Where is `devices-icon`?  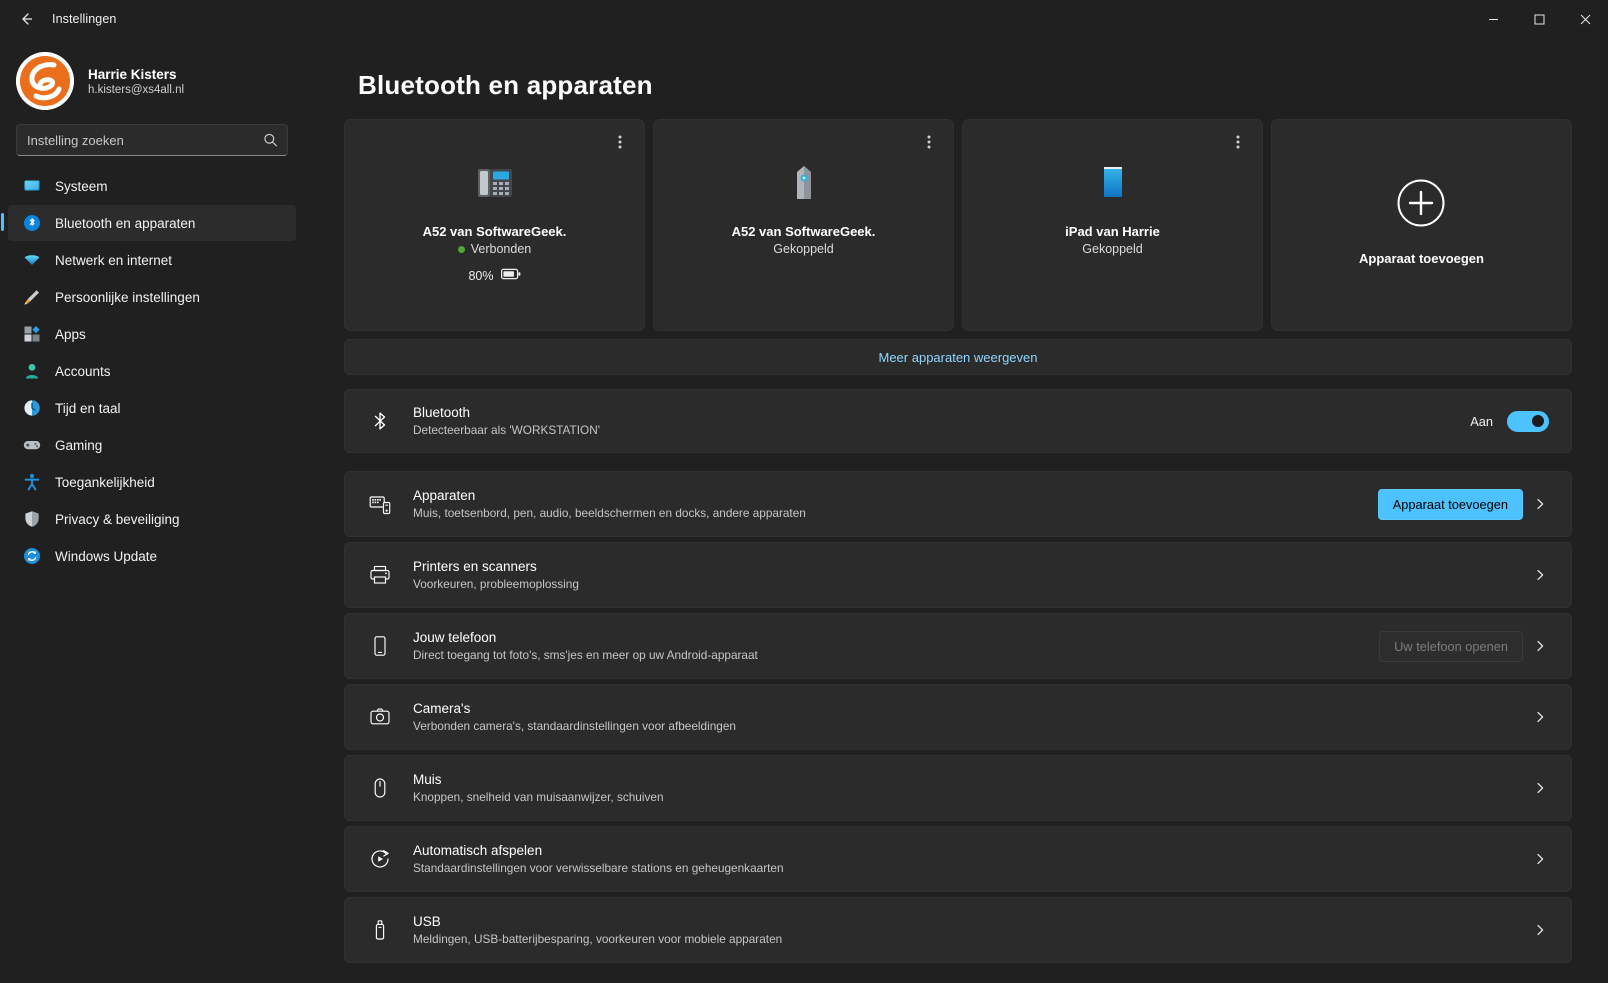 devices-icon is located at coordinates (380, 504).